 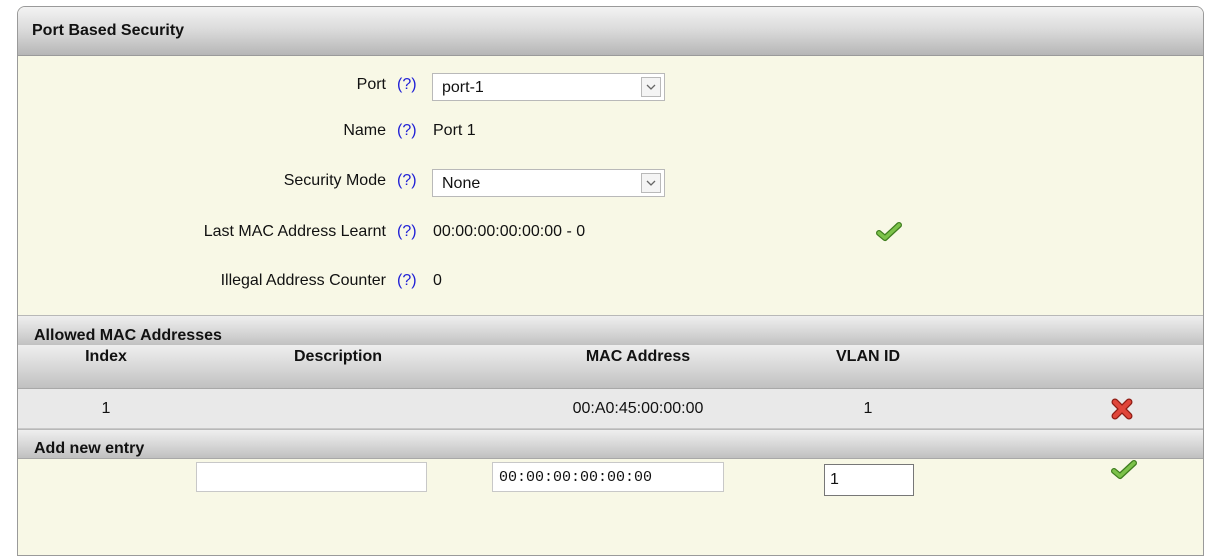 What do you see at coordinates (610, 367) in the screenshot?
I see `allowed-mac-column-headers: Index Description MAC Address VLAN ID` at bounding box center [610, 367].